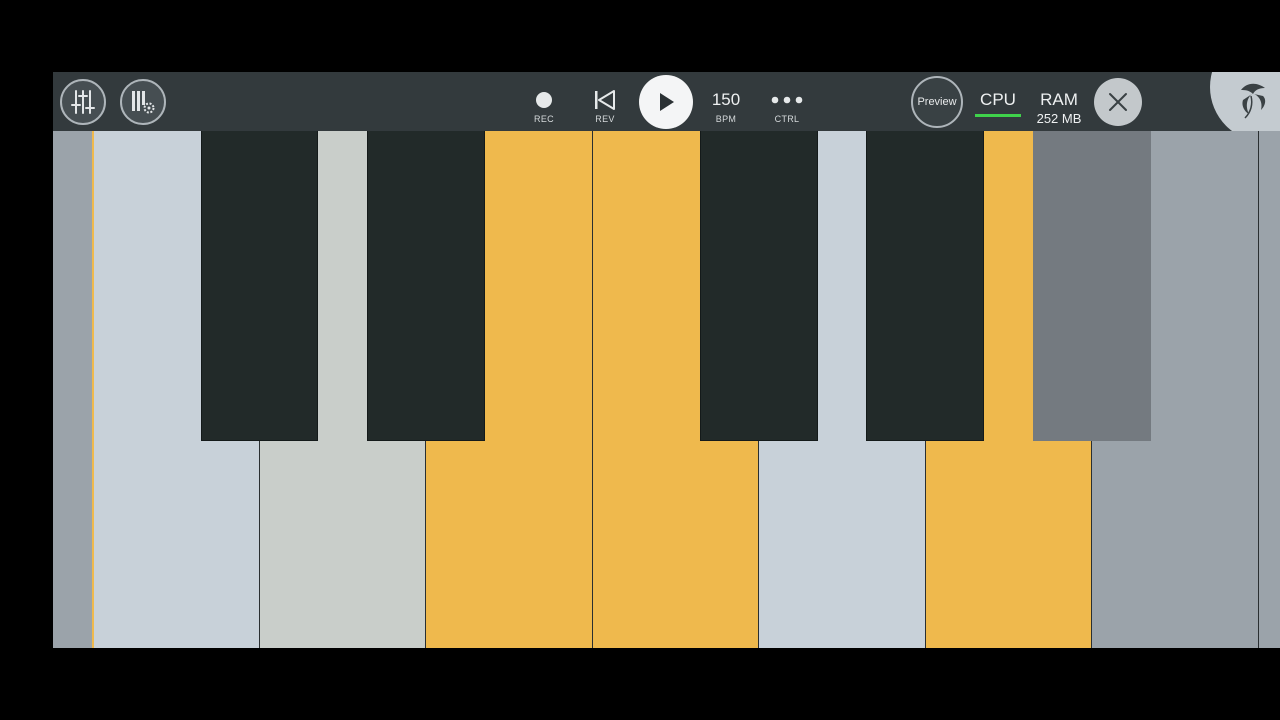 The width and height of the screenshot is (1280, 720). I want to click on close-button, so click(1118, 102).